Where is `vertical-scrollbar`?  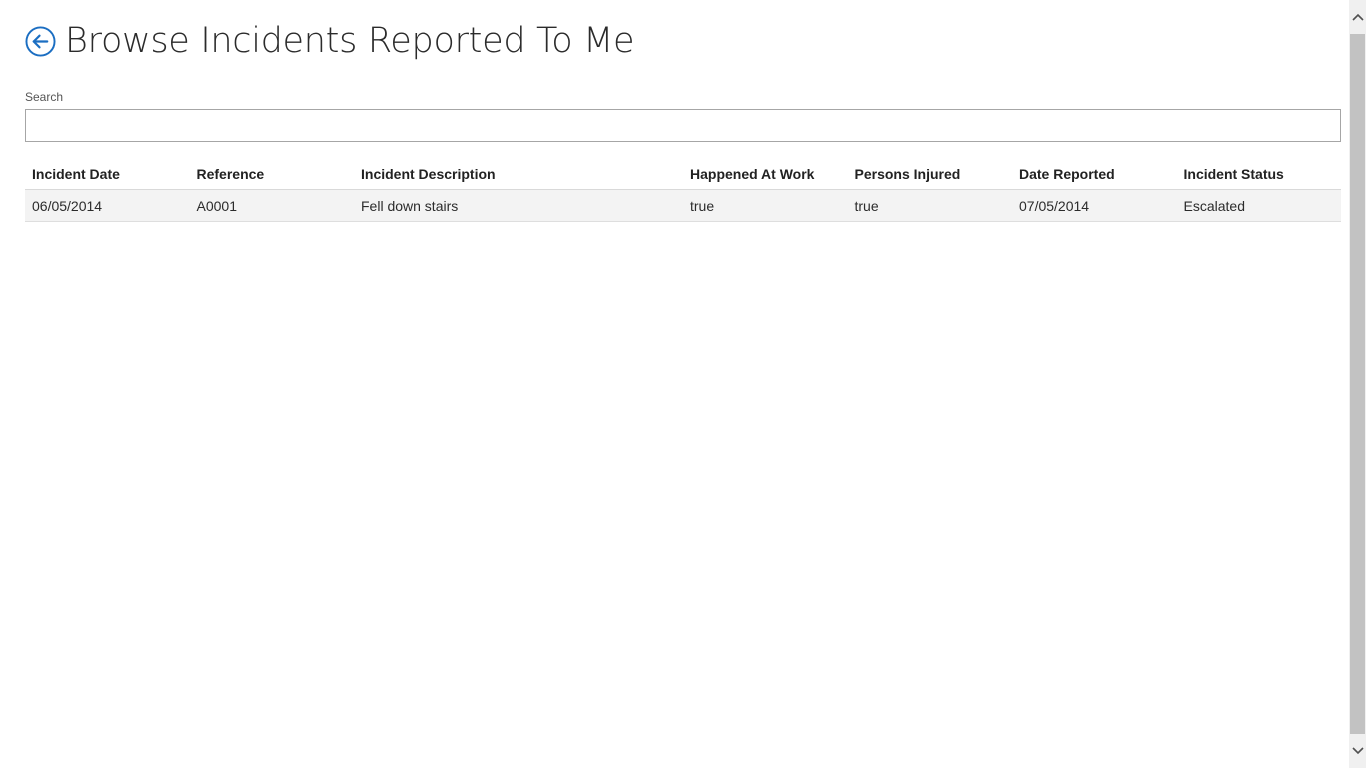
vertical-scrollbar is located at coordinates (1357, 384).